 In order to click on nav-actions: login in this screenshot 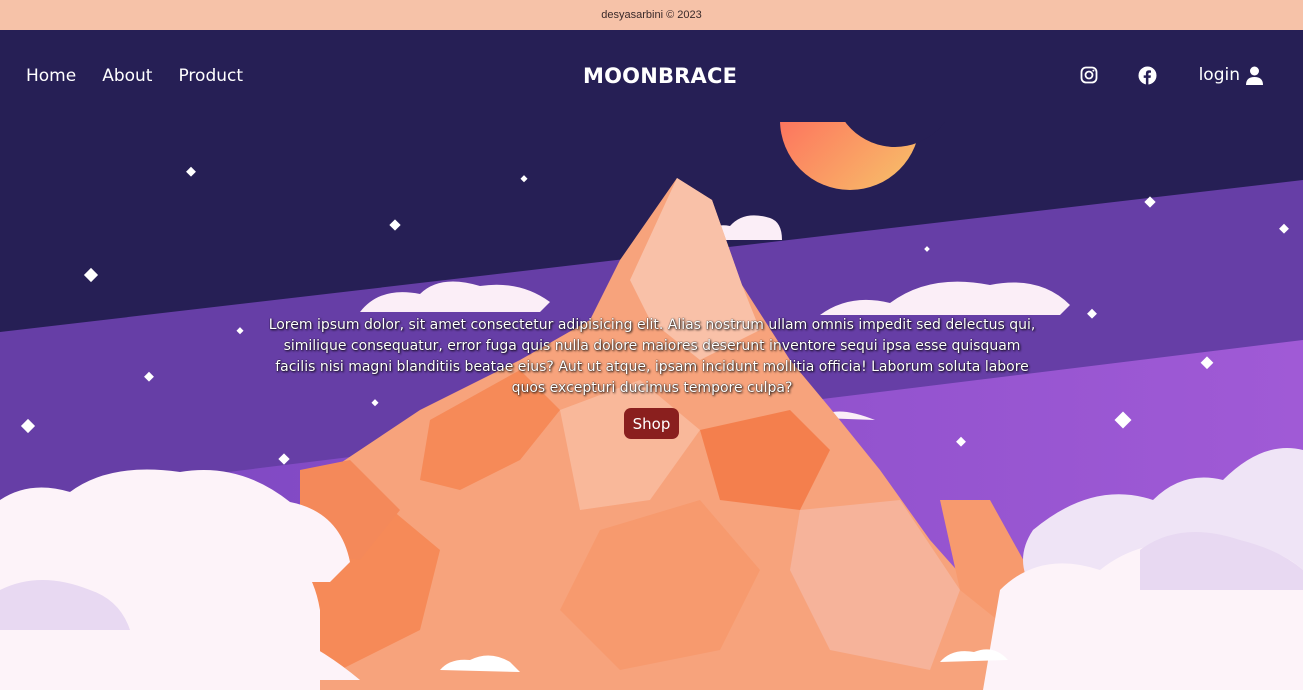, I will do `click(1170, 75)`.